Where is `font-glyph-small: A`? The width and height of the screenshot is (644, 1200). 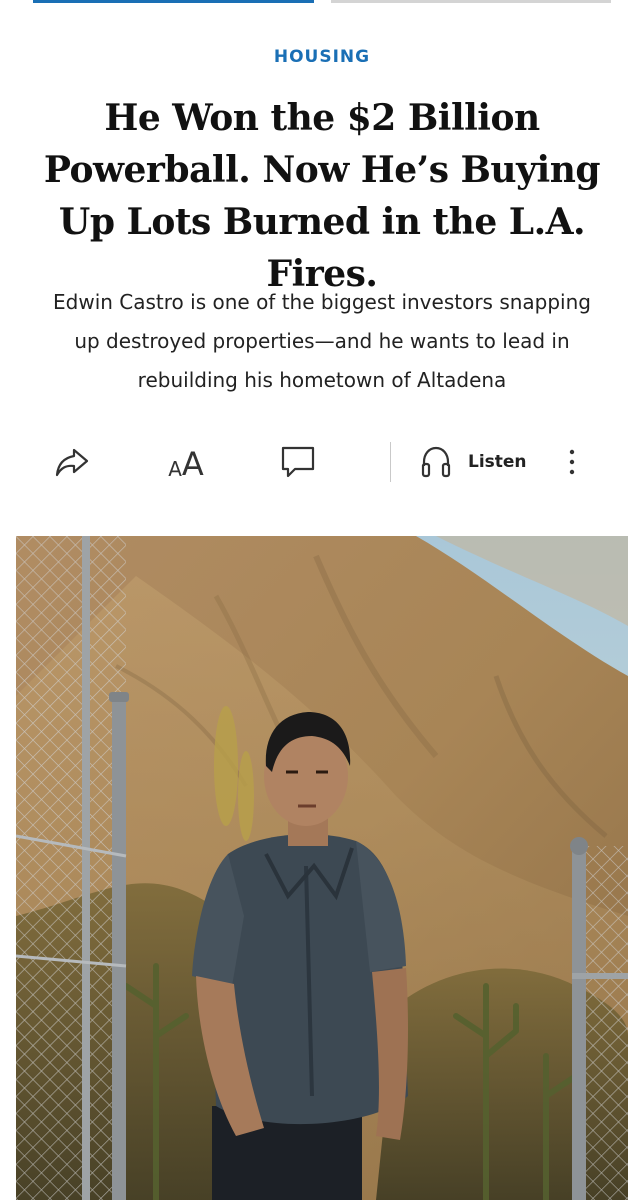
font-glyph-small: A is located at coordinates (175, 469).